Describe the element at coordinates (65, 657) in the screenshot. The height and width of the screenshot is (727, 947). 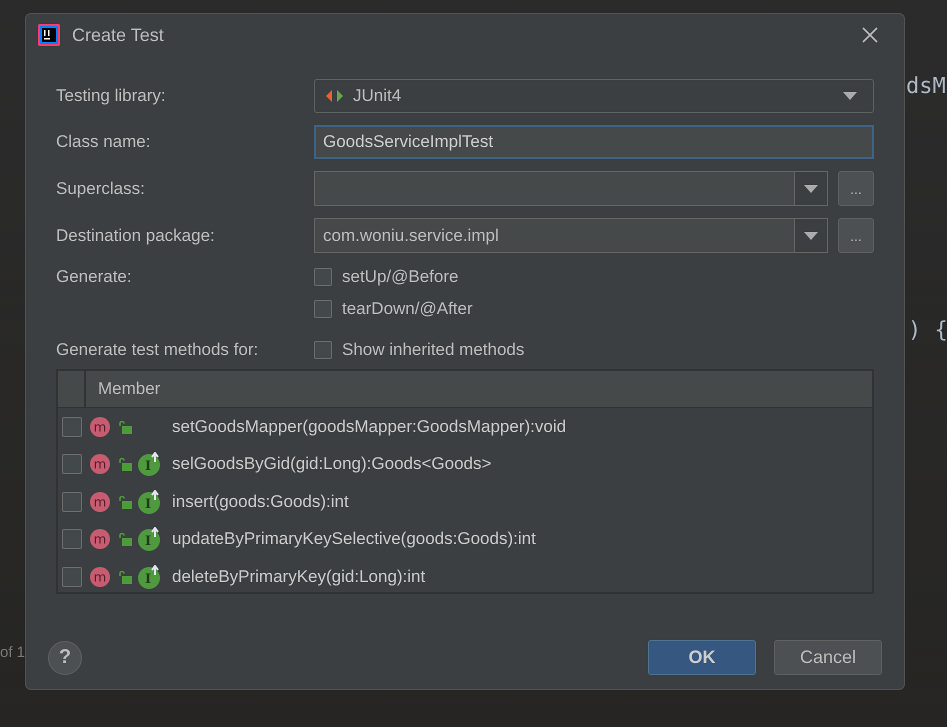
I see `help-button: ?` at that location.